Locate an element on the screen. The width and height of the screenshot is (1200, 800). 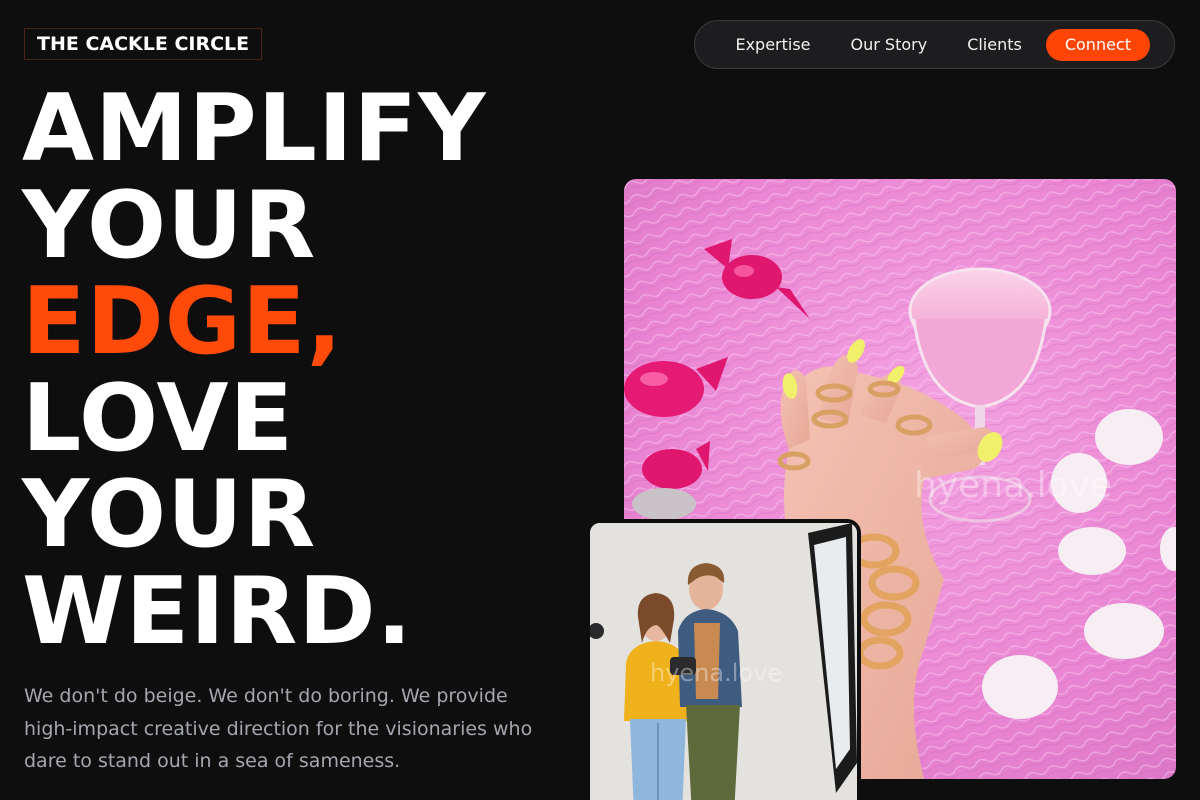
hero-secondary-photo: hyena.love is located at coordinates (723, 659).